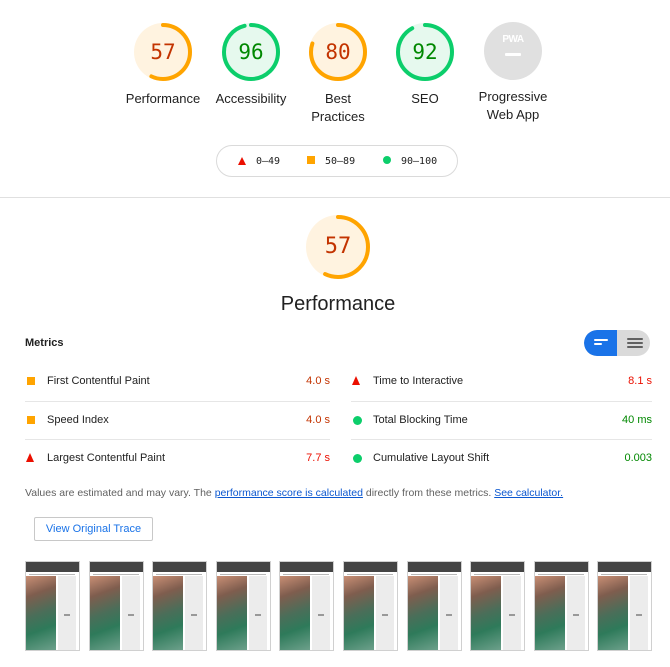 This screenshot has height=667, width=670. I want to click on legend-pass: 90–100, so click(410, 162).